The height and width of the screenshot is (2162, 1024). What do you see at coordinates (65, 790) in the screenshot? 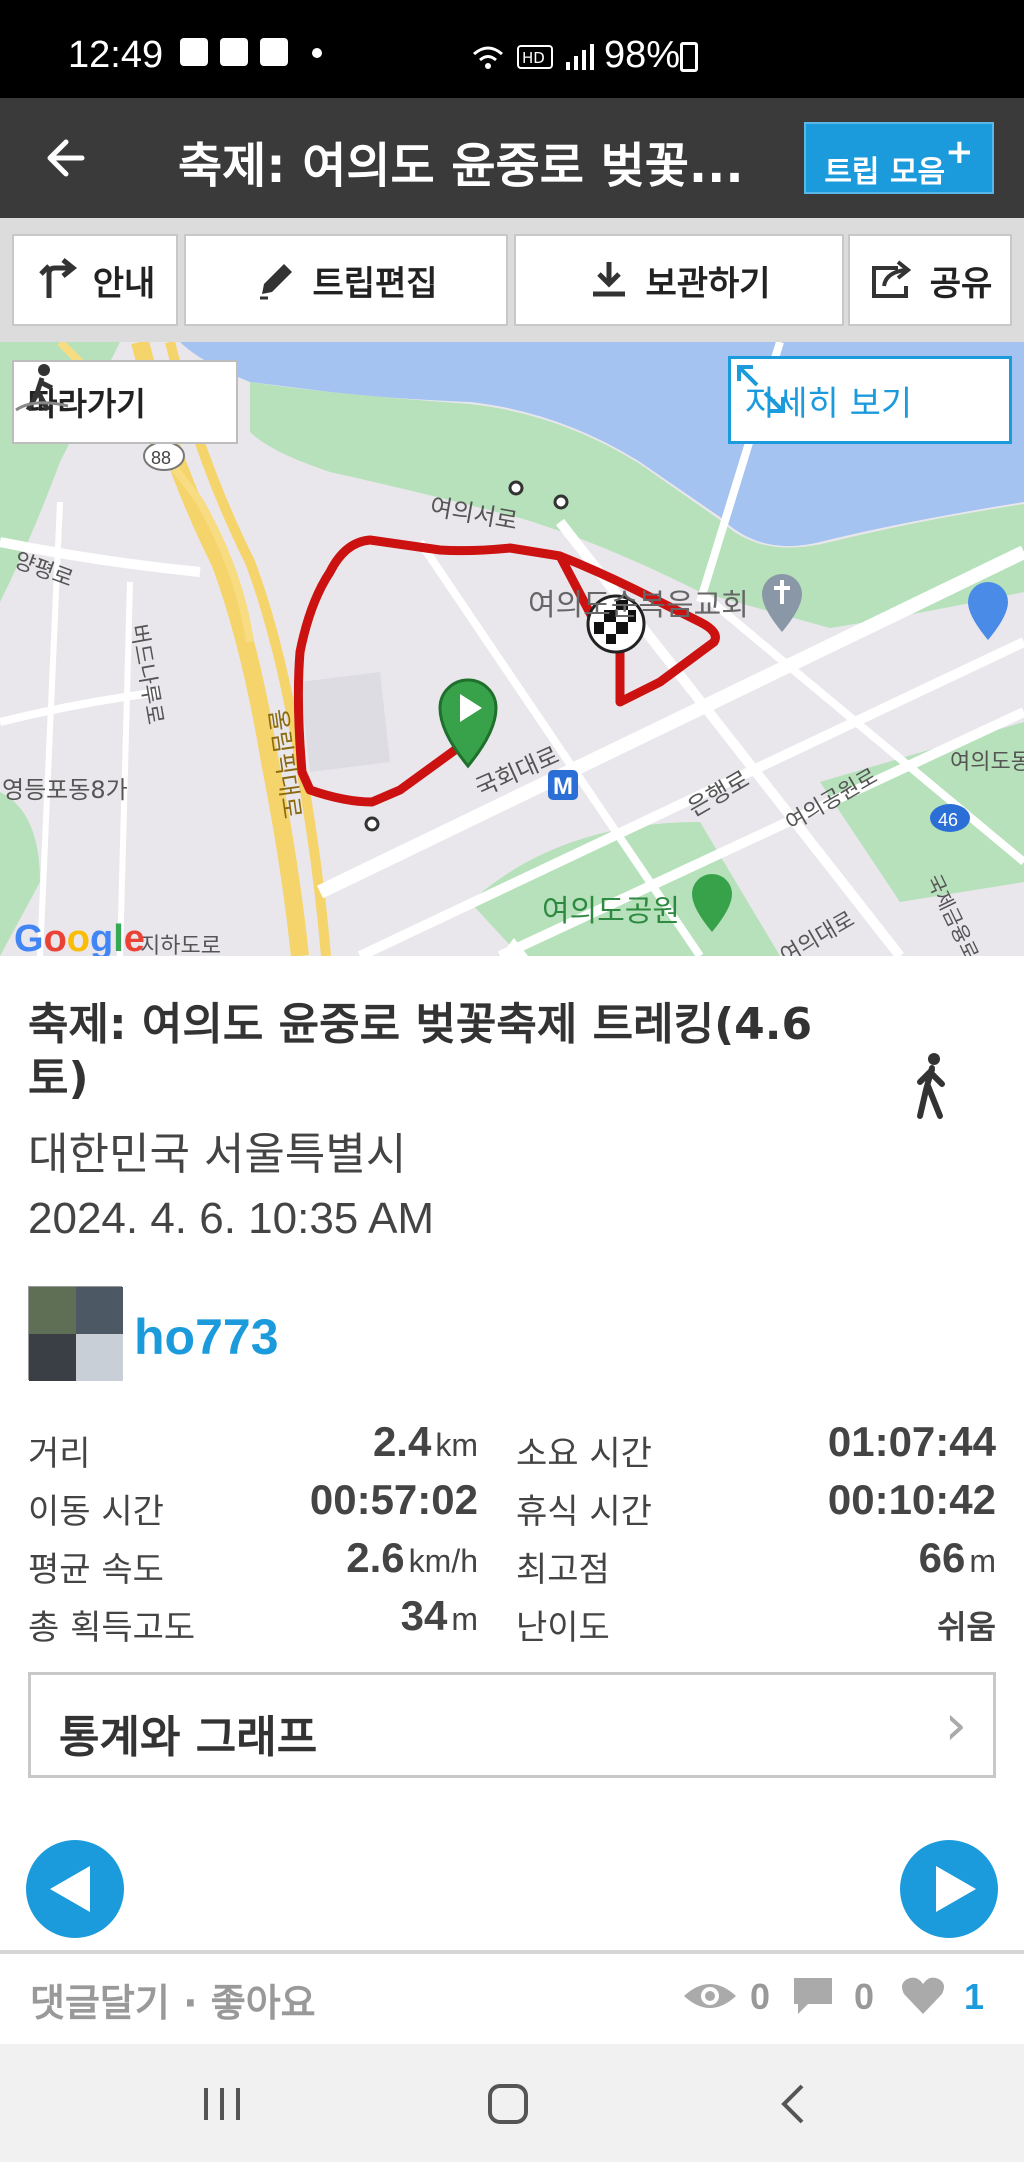
I see `map-label-district: 영등포동8가` at bounding box center [65, 790].